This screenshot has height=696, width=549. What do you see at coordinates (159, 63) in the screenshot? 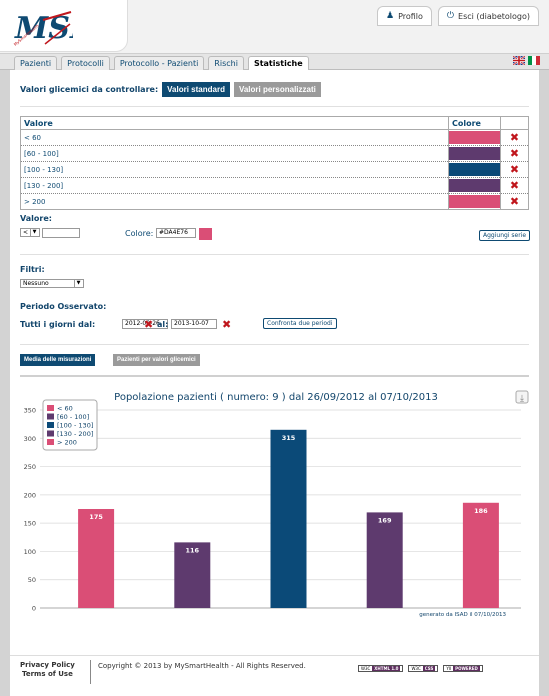
I see `tab-protocollo-pazienti: Protocollo - Pazienti` at bounding box center [159, 63].